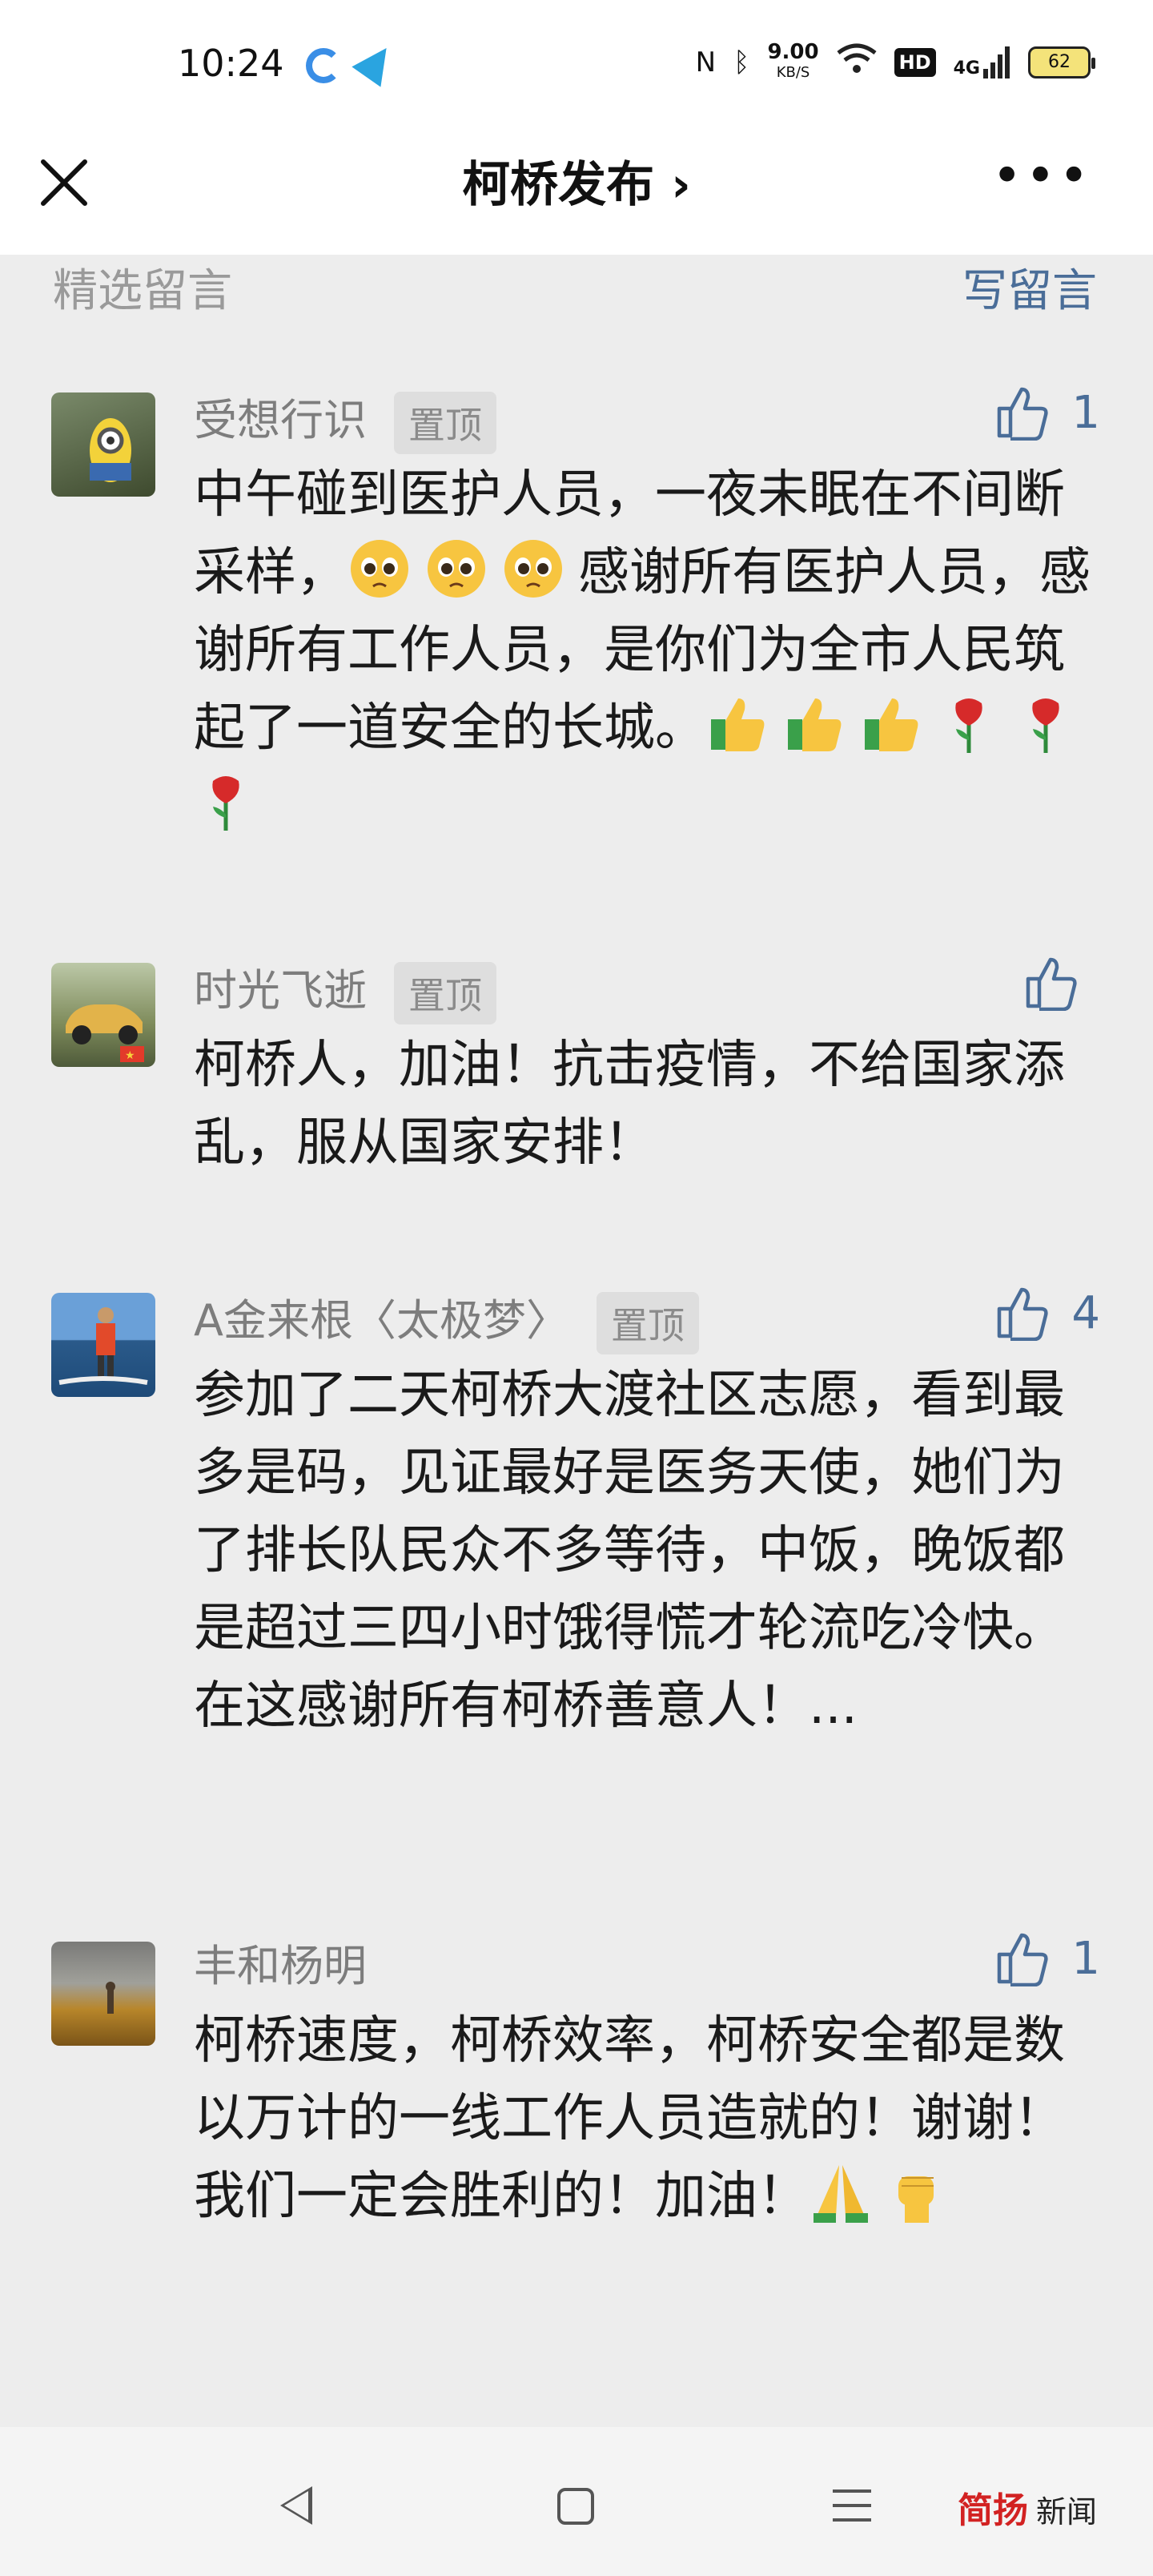  What do you see at coordinates (1030, 287) in the screenshot?
I see `write-comment-button: 写留言` at bounding box center [1030, 287].